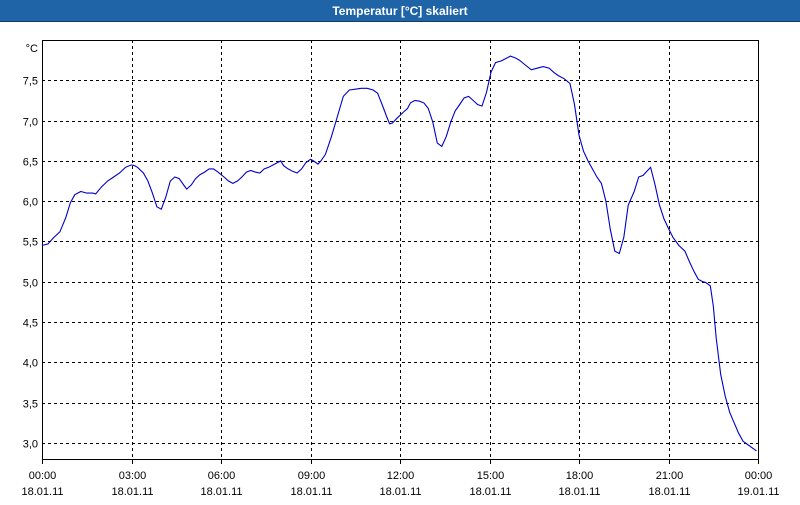 This screenshot has width=800, height=505. I want to click on x-tick-time: 18:00, so click(580, 476).